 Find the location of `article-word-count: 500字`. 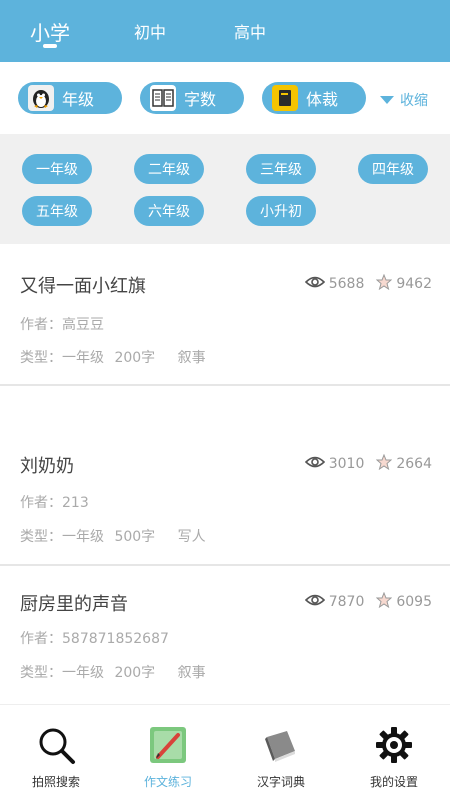

article-word-count: 500字 is located at coordinates (135, 537).